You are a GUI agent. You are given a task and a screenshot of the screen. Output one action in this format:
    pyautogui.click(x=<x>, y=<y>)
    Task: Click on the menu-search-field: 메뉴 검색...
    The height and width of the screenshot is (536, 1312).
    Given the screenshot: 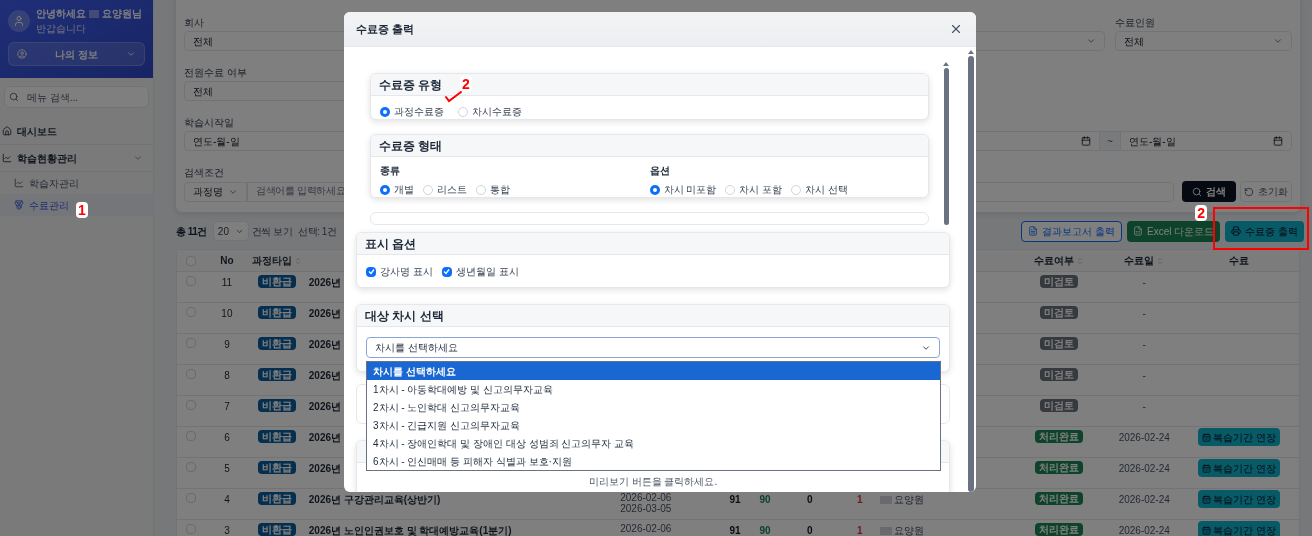 What is the action you would take?
    pyautogui.click(x=76, y=97)
    